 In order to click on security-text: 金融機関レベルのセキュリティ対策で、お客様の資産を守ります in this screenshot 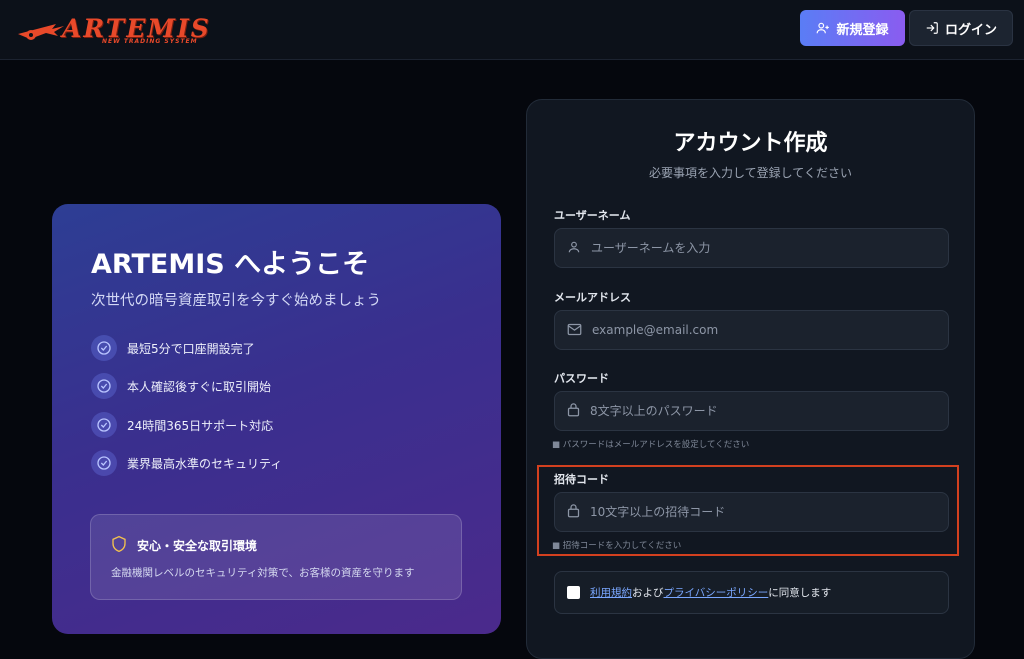, I will do `click(263, 573)`.